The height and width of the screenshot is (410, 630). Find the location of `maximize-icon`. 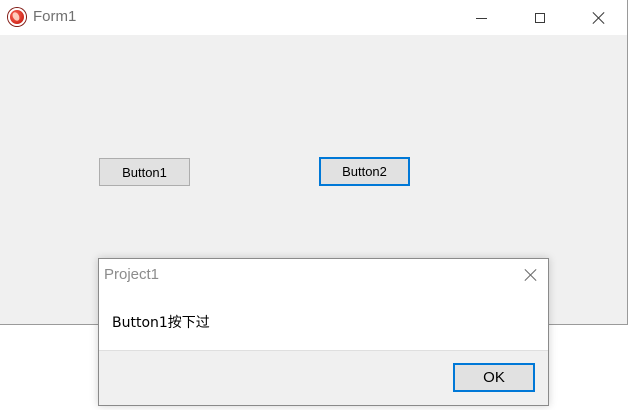

maximize-icon is located at coordinates (540, 17).